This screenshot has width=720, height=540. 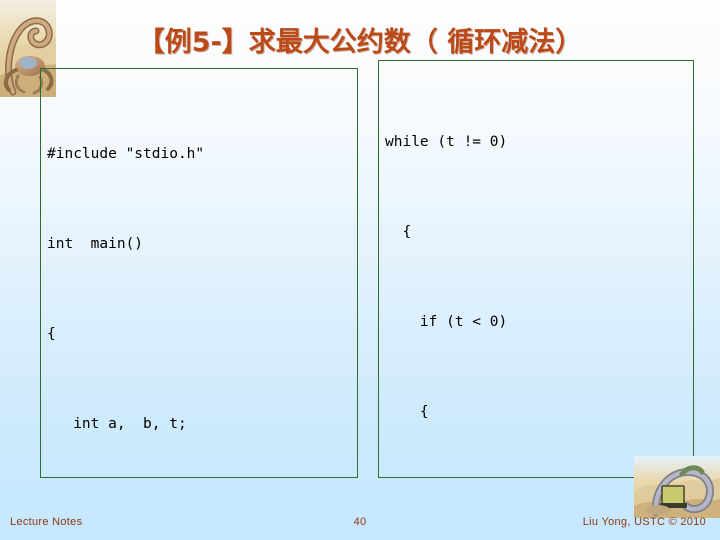 What do you see at coordinates (446, 322) in the screenshot?
I see `code-line: if (t < 0)` at bounding box center [446, 322].